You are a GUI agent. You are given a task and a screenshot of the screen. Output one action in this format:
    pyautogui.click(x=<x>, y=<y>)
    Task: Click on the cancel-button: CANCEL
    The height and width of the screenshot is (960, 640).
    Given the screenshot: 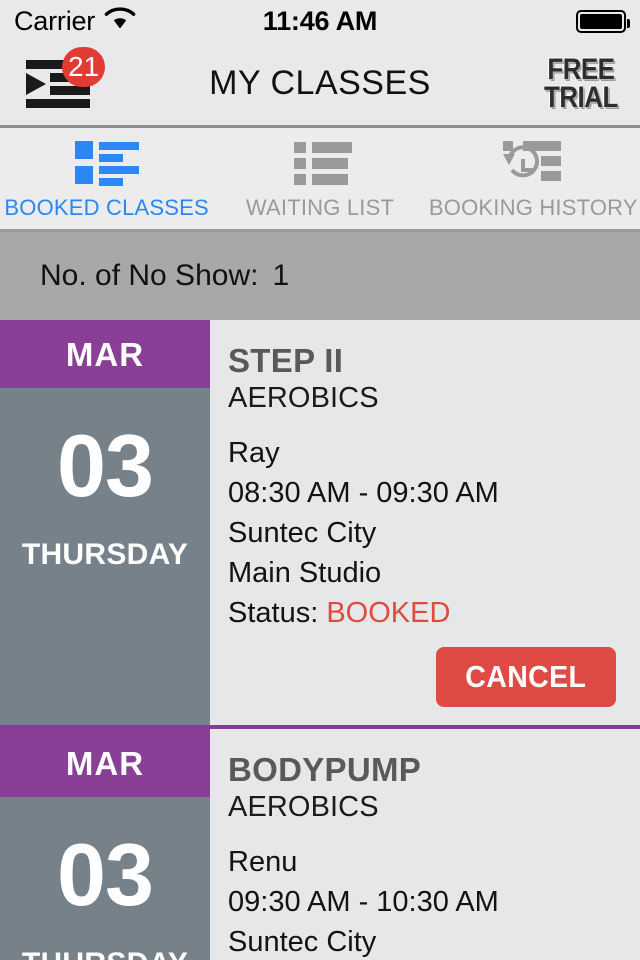 What is the action you would take?
    pyautogui.click(x=526, y=677)
    